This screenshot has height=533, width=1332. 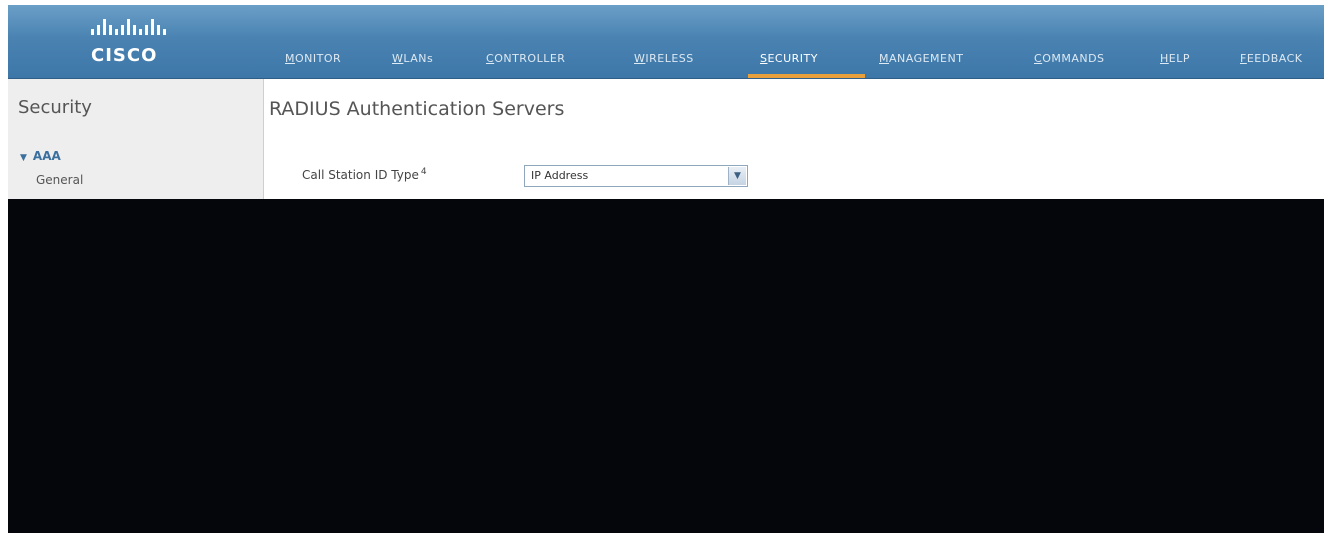 I want to click on chevron-down-icon: ▼, so click(x=737, y=176).